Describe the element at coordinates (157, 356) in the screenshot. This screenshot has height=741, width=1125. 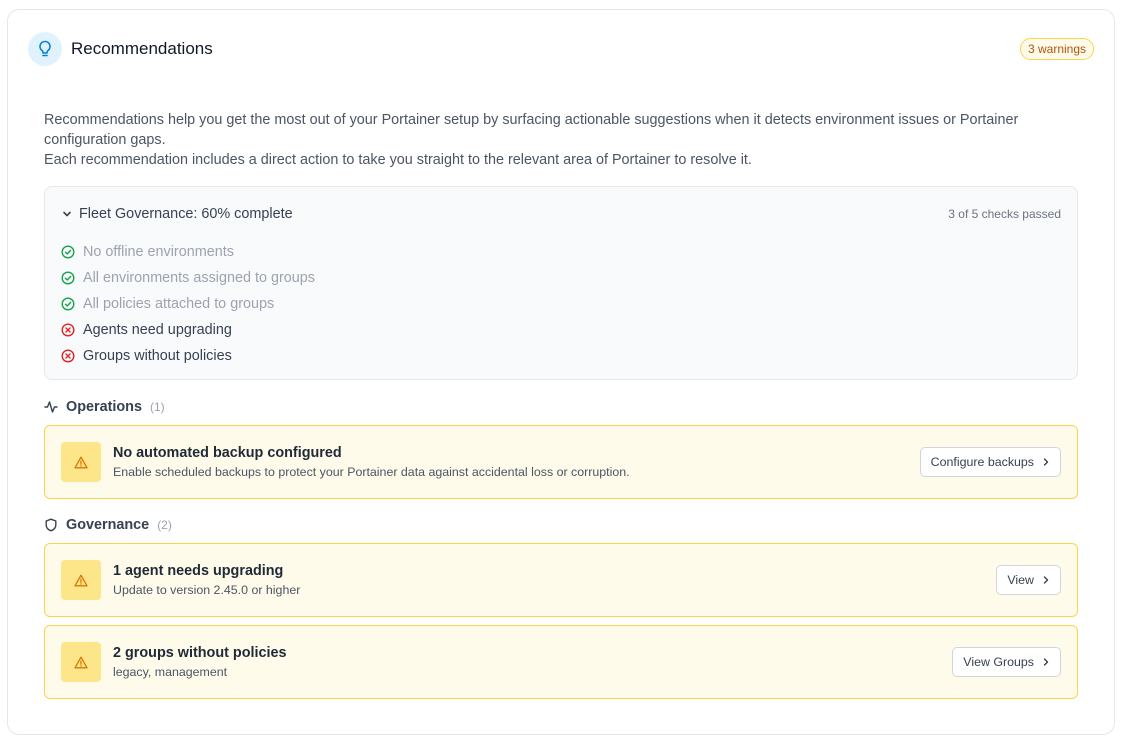
I see `check-label: Groups without policies` at that location.